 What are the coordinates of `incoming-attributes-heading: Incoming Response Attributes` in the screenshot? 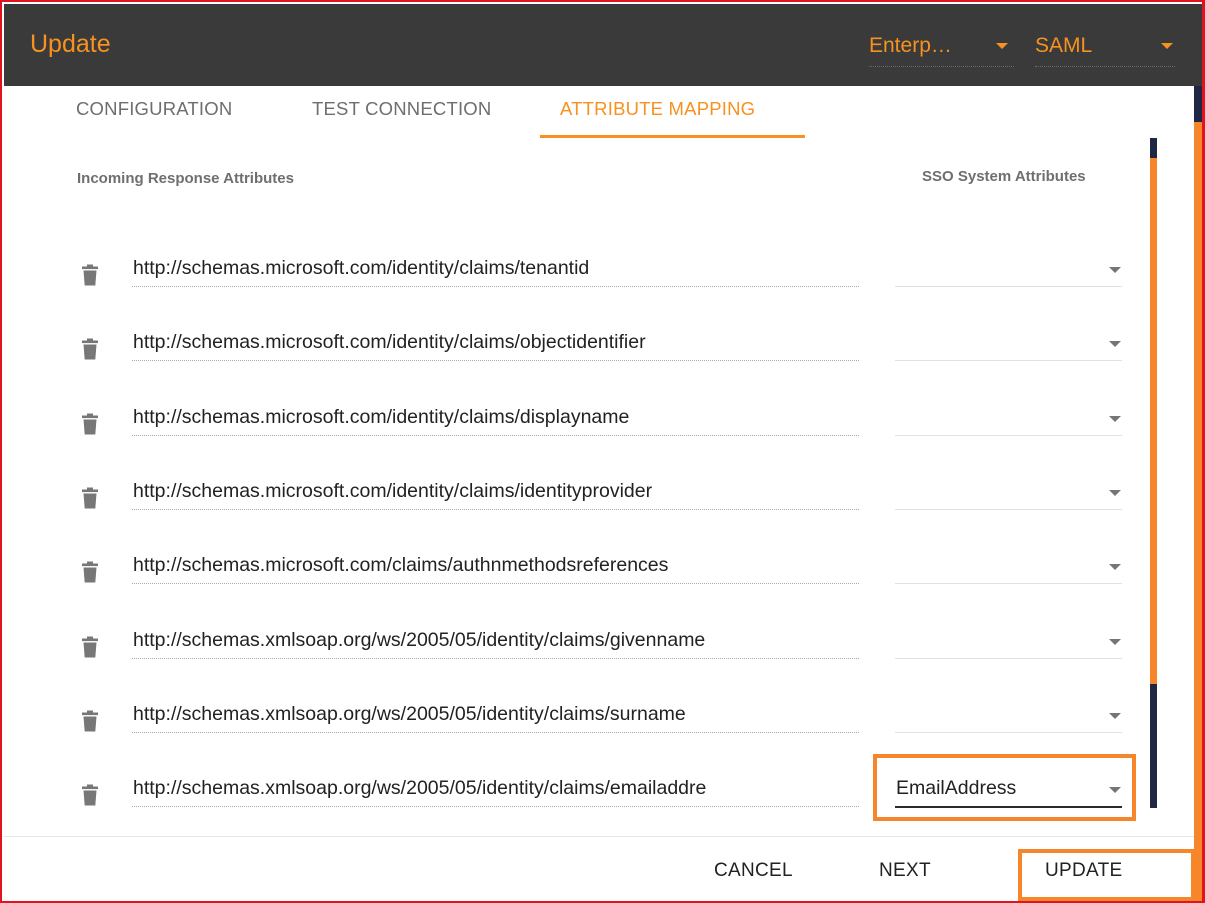 It's located at (185, 178).